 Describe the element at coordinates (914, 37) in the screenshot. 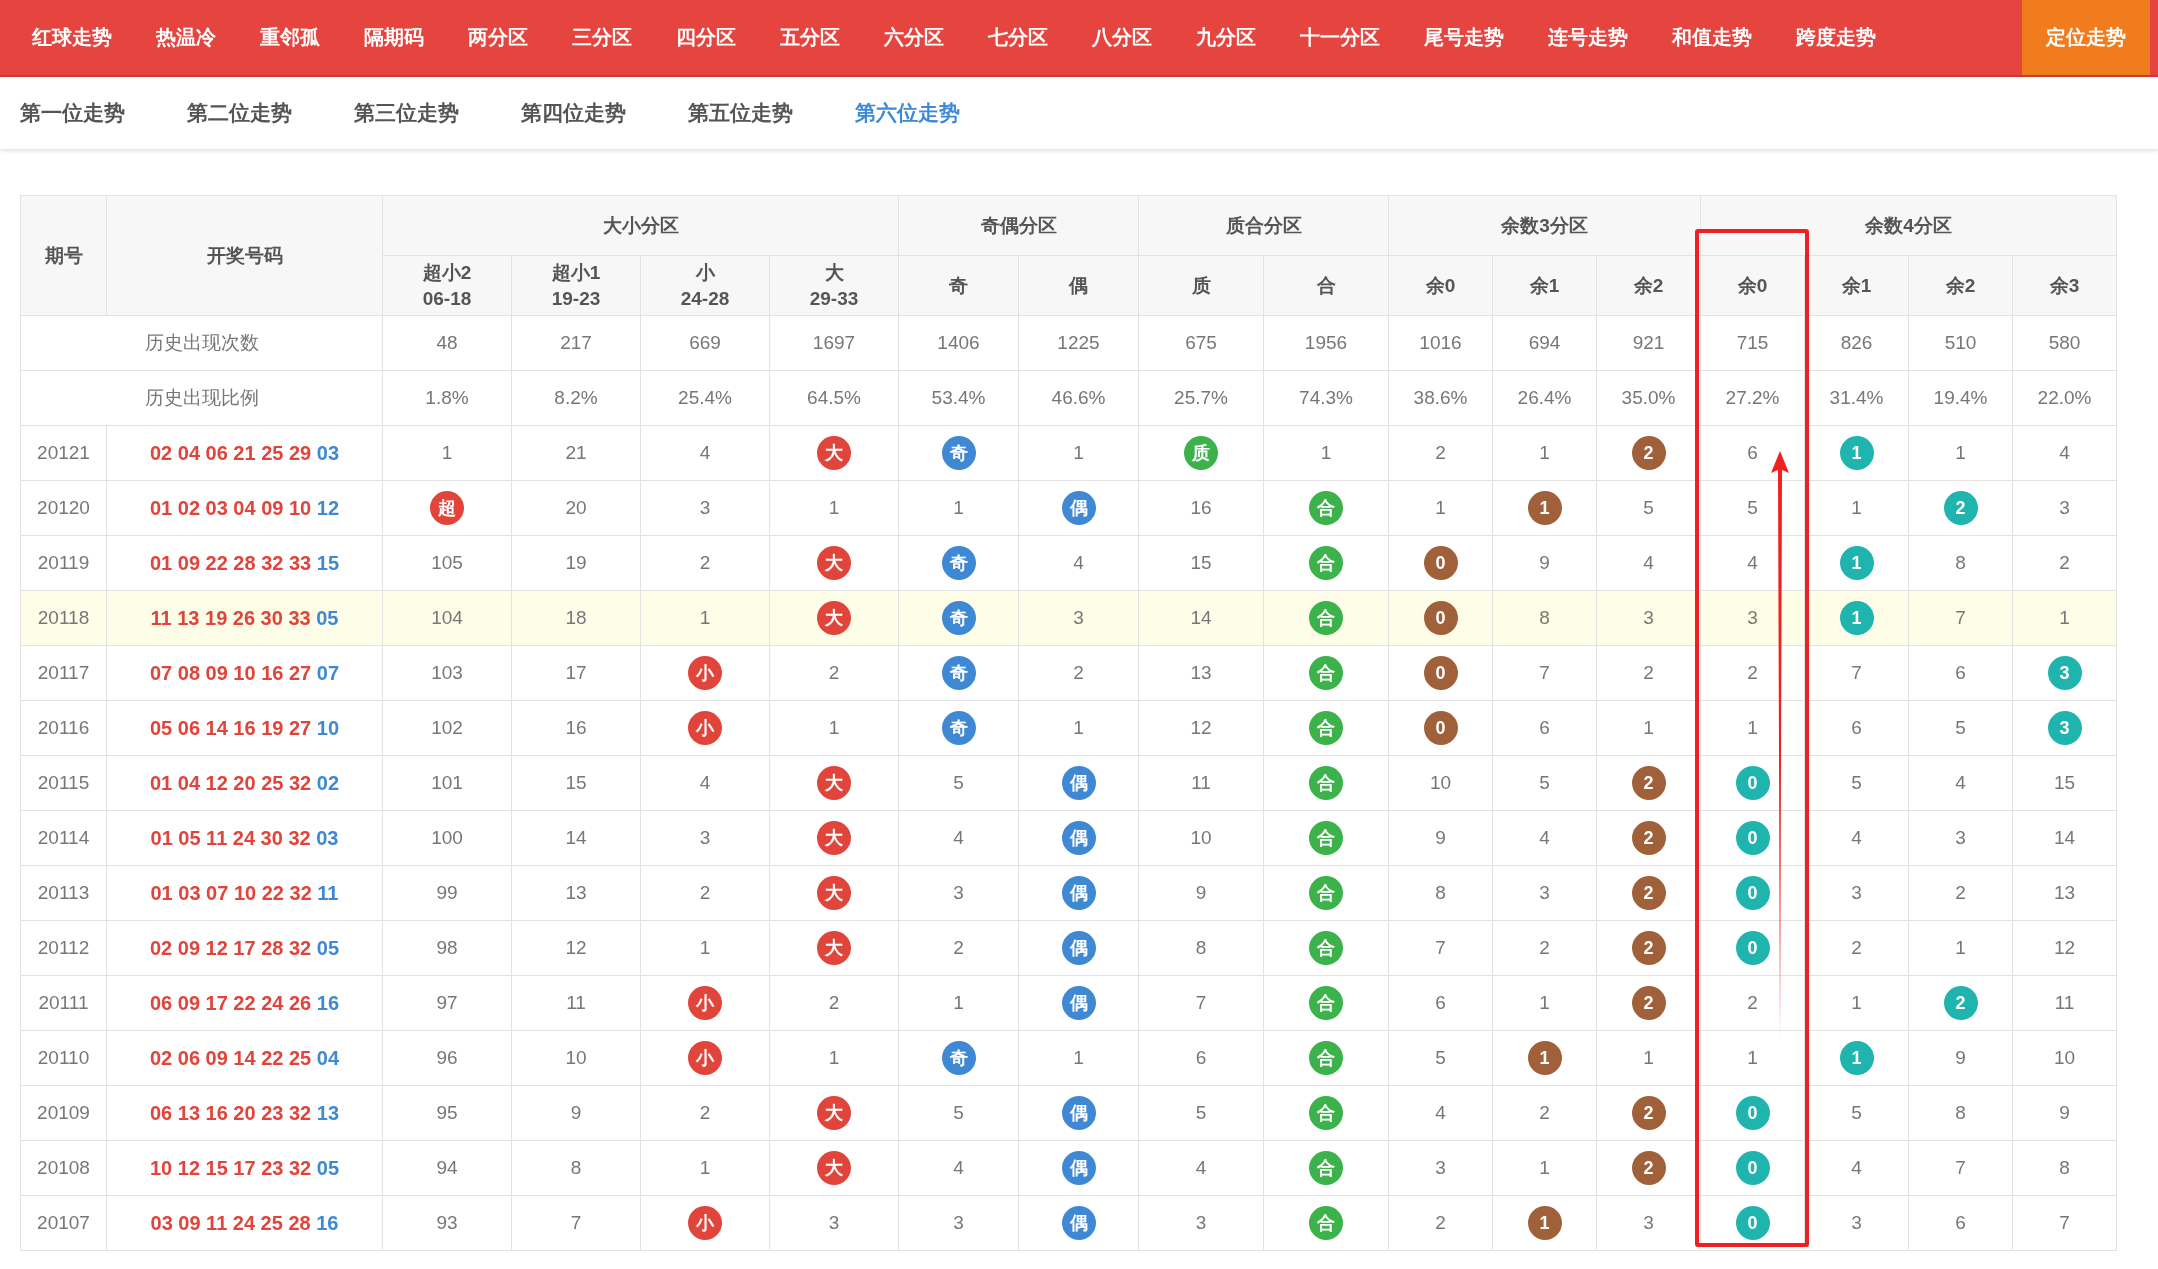

I see `nav-tab: 六分区` at that location.